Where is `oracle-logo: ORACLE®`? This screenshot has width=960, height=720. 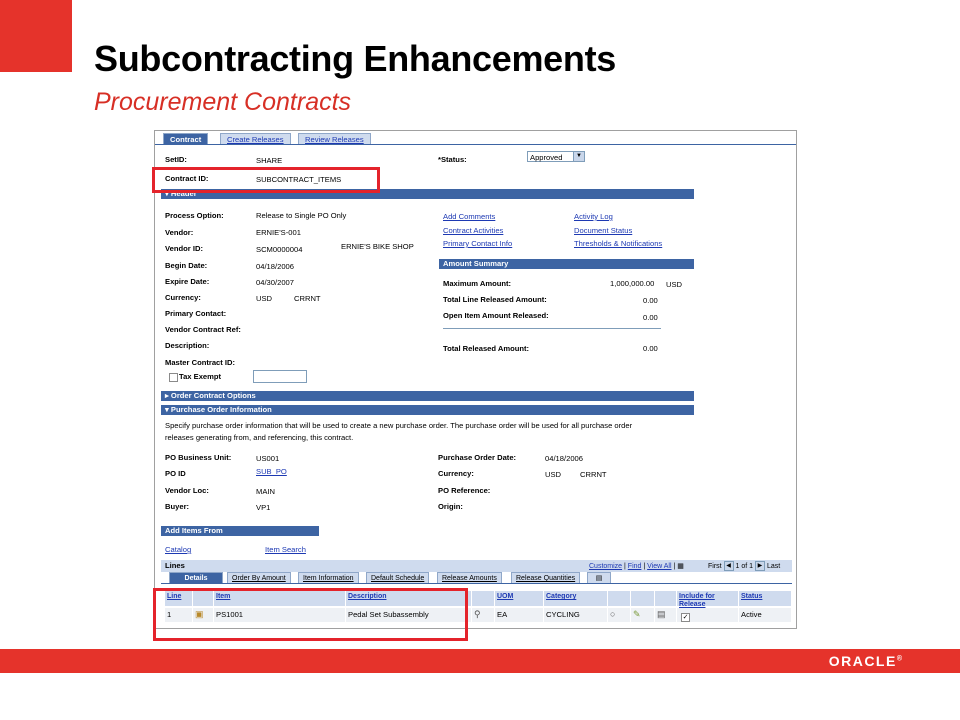
oracle-logo: ORACLE® is located at coordinates (865, 661).